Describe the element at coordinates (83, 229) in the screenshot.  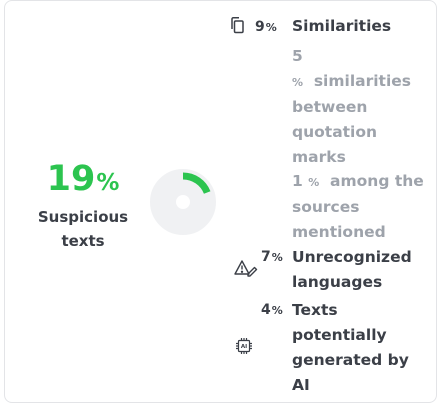
I see `score-label: Suspicious texts` at that location.